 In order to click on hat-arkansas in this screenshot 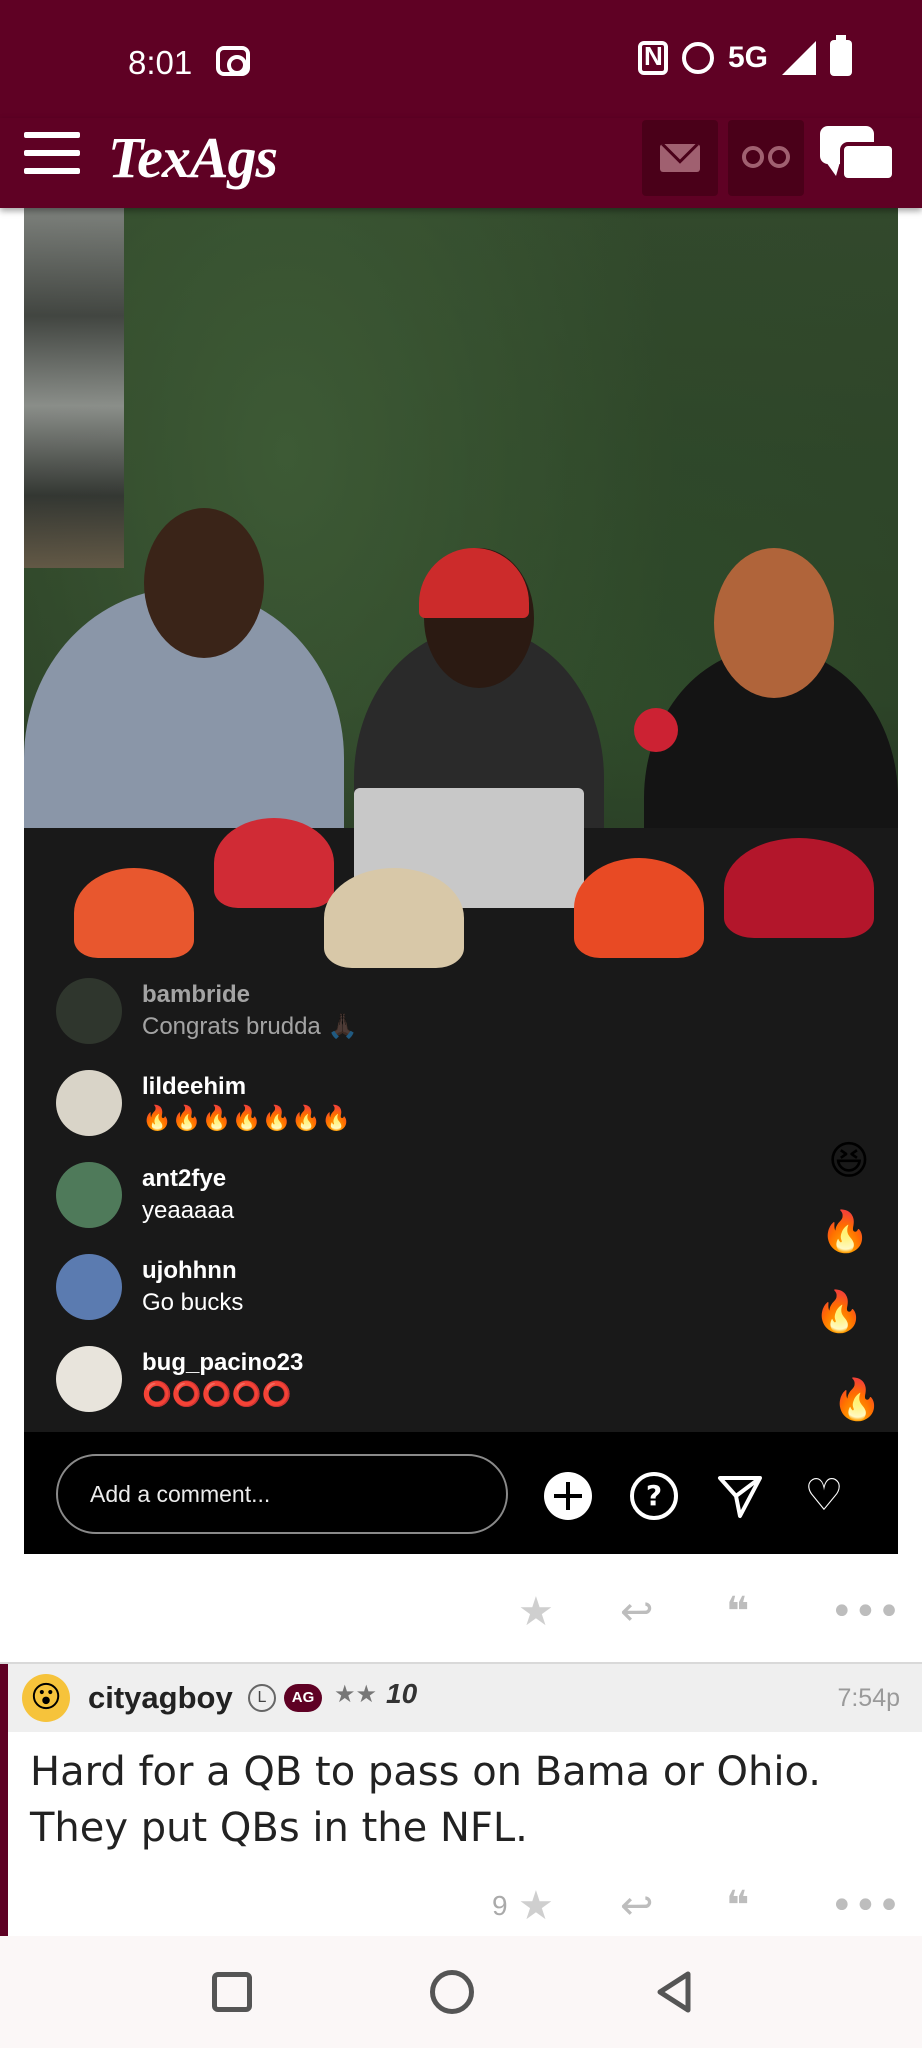, I will do `click(274, 863)`.